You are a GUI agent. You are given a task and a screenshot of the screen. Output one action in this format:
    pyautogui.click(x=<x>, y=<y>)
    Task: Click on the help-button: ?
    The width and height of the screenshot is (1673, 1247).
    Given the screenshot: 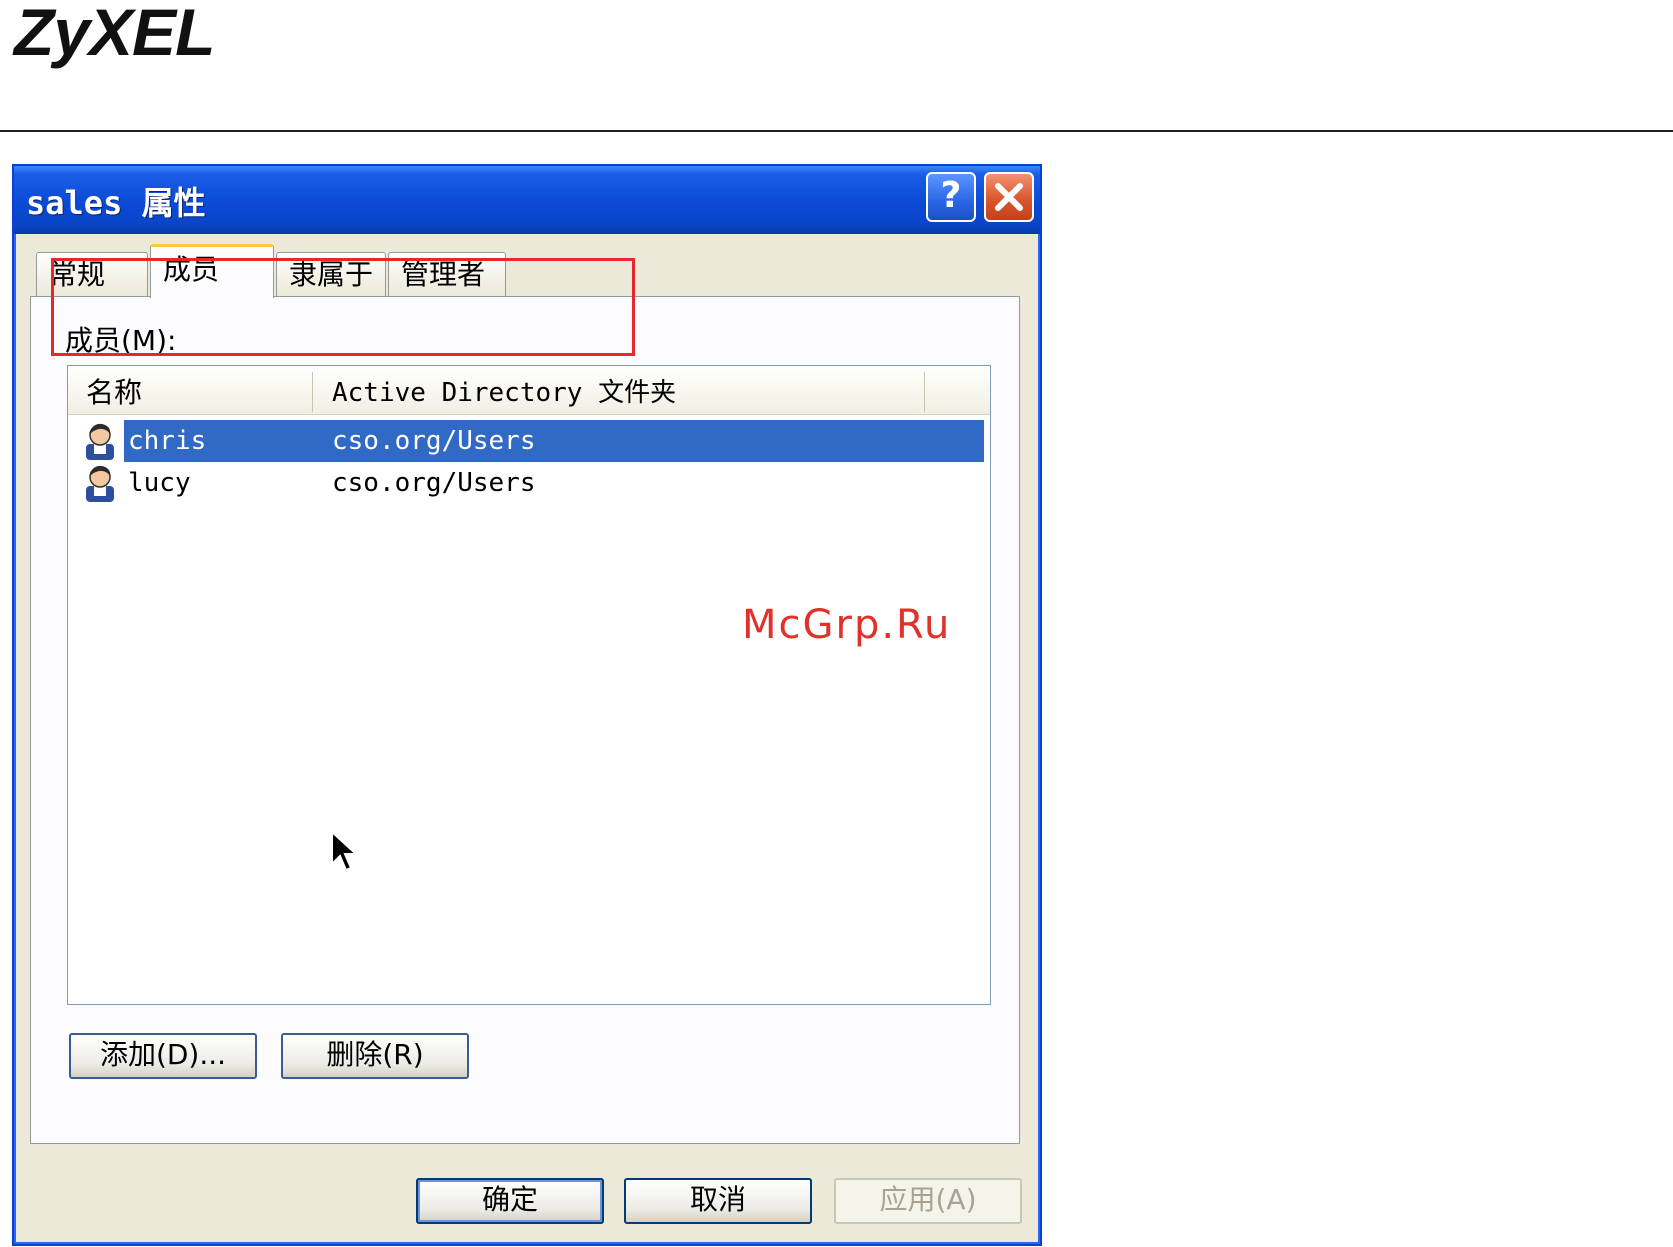 What is the action you would take?
    pyautogui.click(x=951, y=197)
    